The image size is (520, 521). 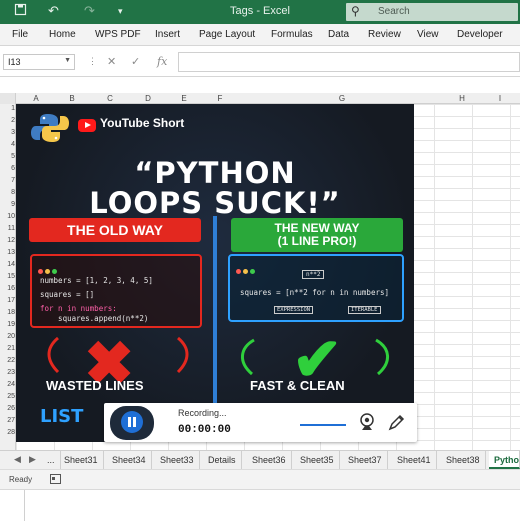 What do you see at coordinates (135, 61) in the screenshot?
I see `check-icon: ✓` at bounding box center [135, 61].